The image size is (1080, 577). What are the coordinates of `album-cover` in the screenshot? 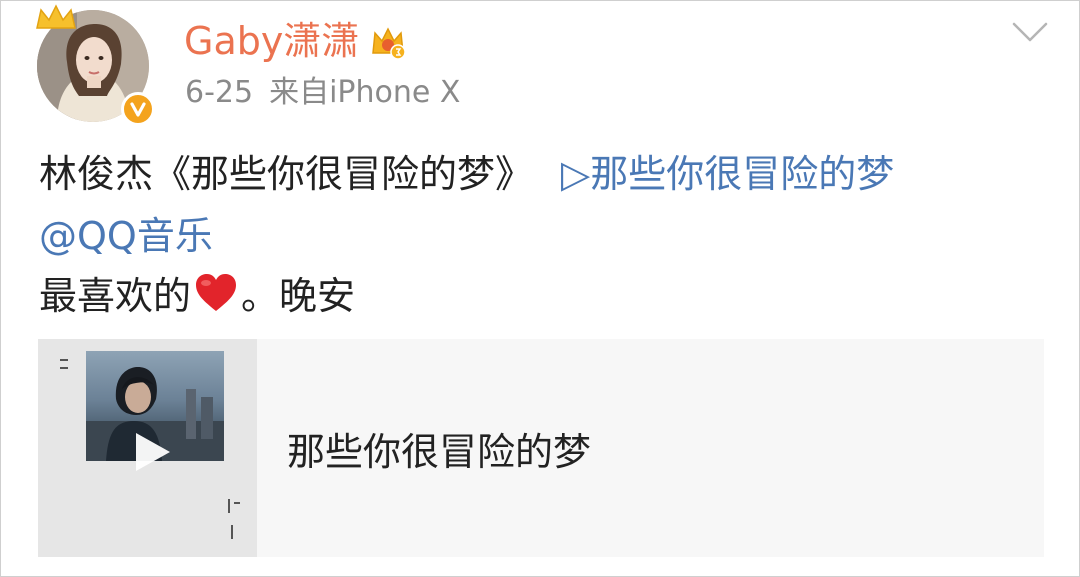 It's located at (147, 448).